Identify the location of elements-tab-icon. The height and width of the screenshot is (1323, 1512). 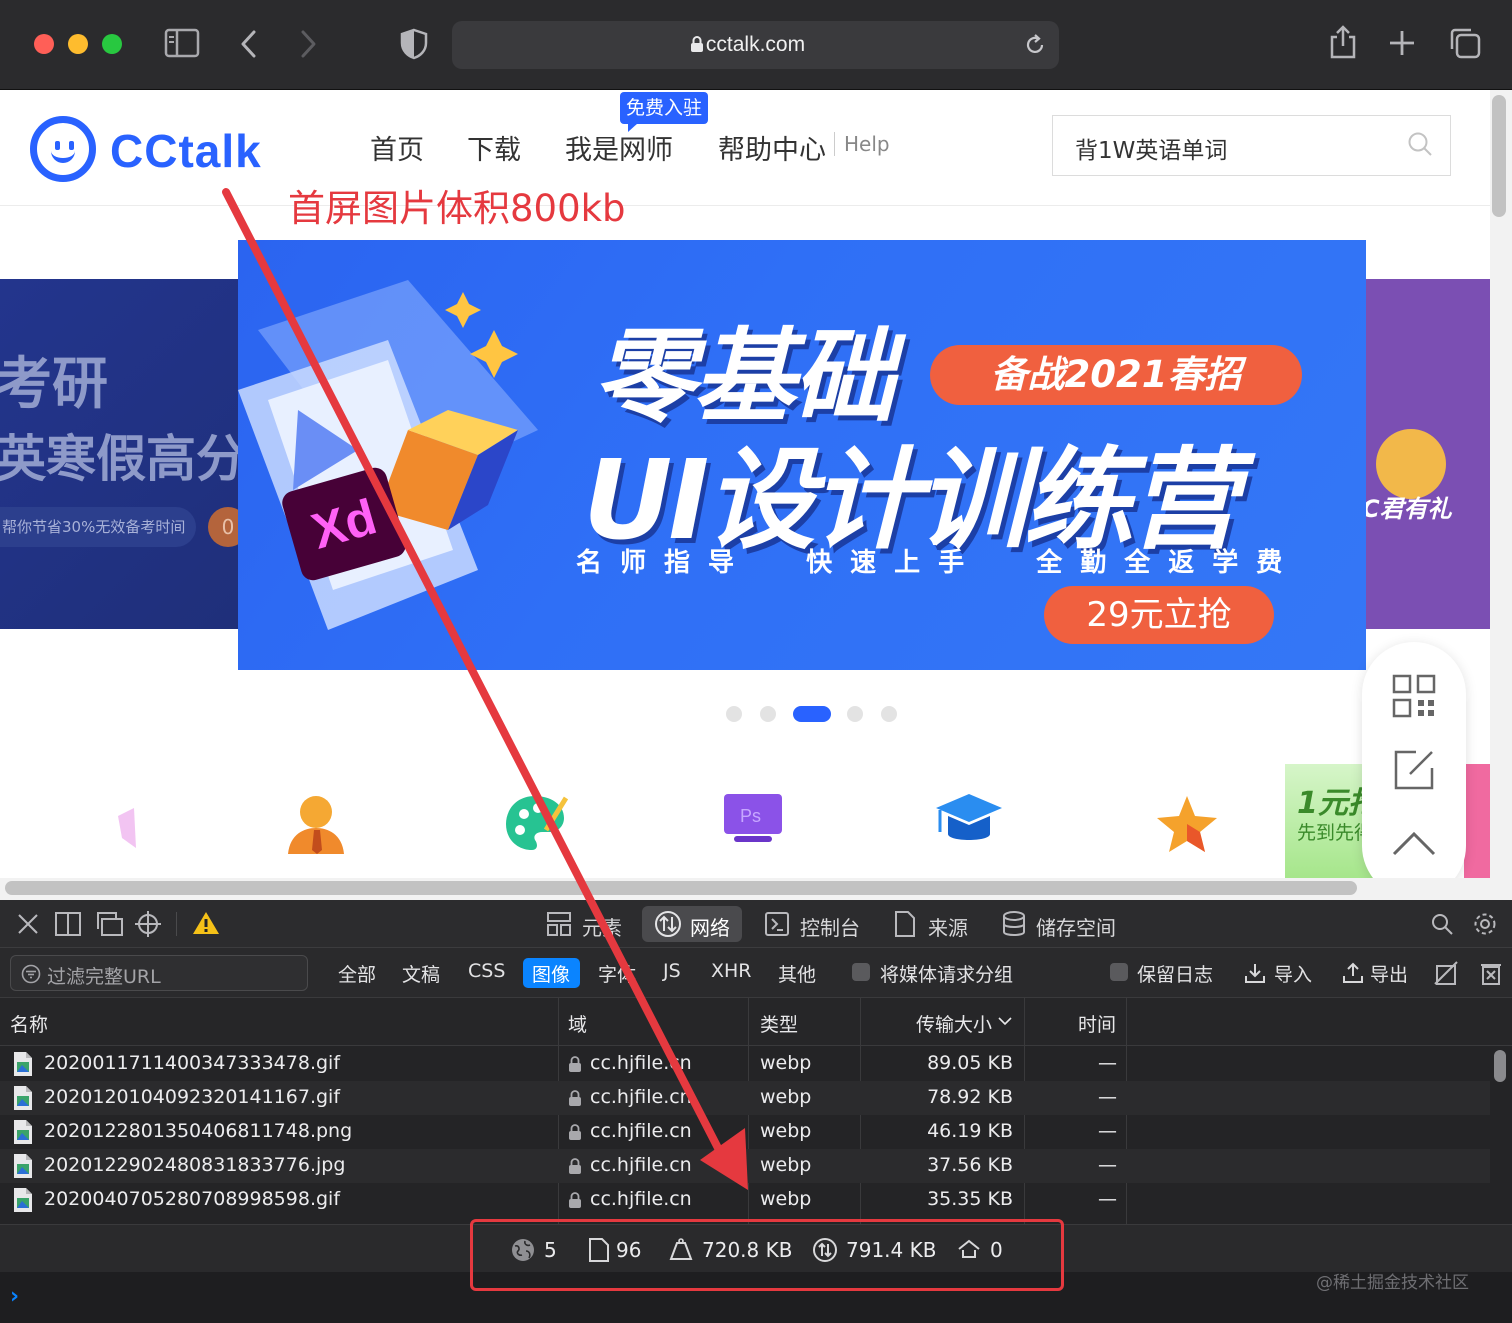
(559, 924).